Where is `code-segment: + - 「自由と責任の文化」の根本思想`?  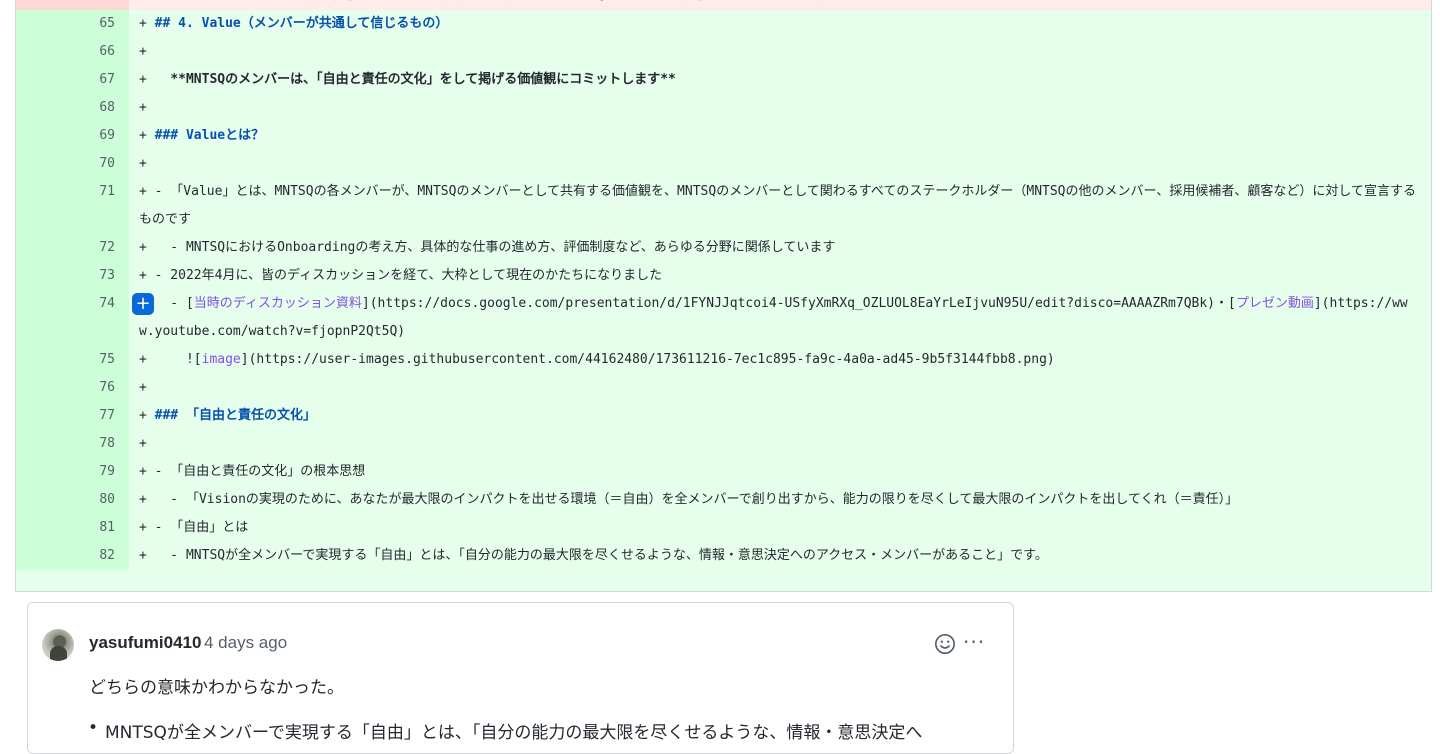
code-segment: + - 「自由と責任の文化」の根本思想 is located at coordinates (252, 471).